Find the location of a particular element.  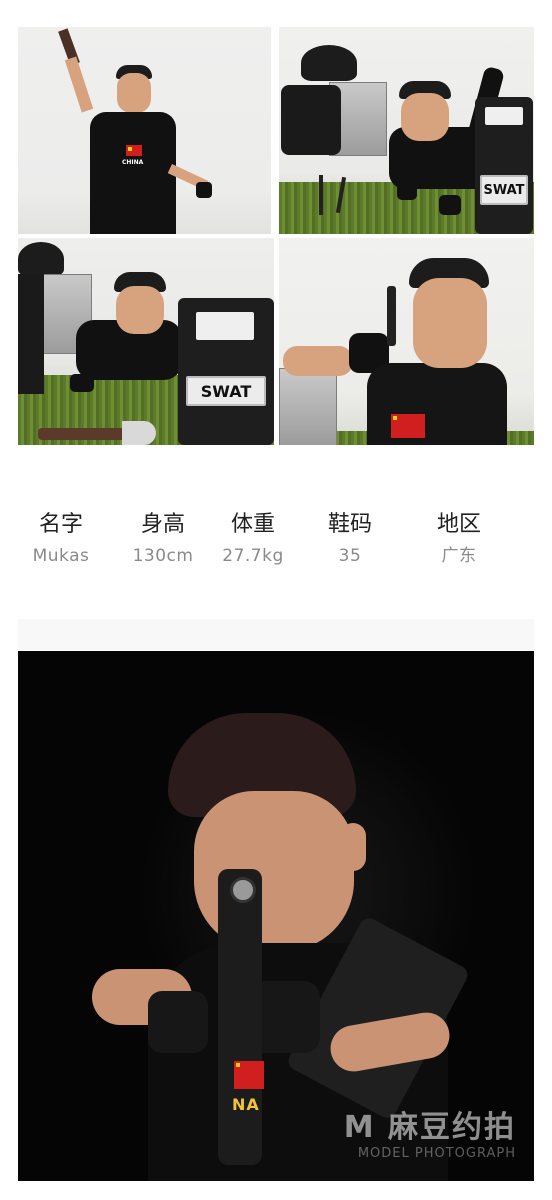

photo-boy-with-radio is located at coordinates (406, 341).